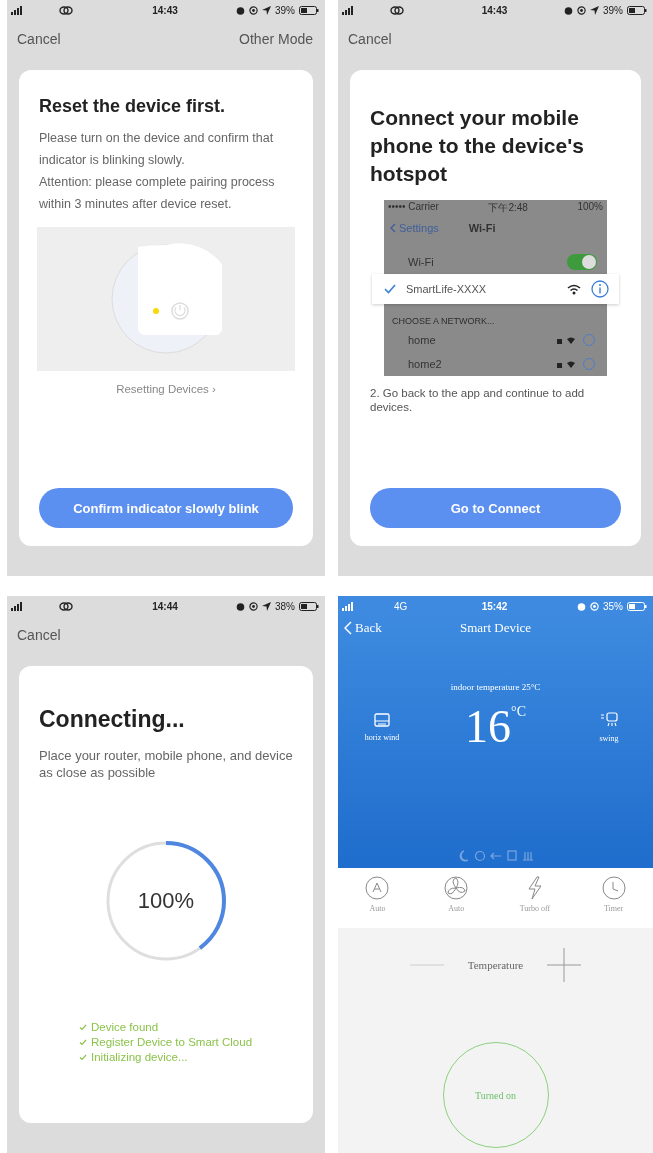 This screenshot has height=1153, width=653. Describe the element at coordinates (165, 606) in the screenshot. I see `status-time: 14:44` at that location.